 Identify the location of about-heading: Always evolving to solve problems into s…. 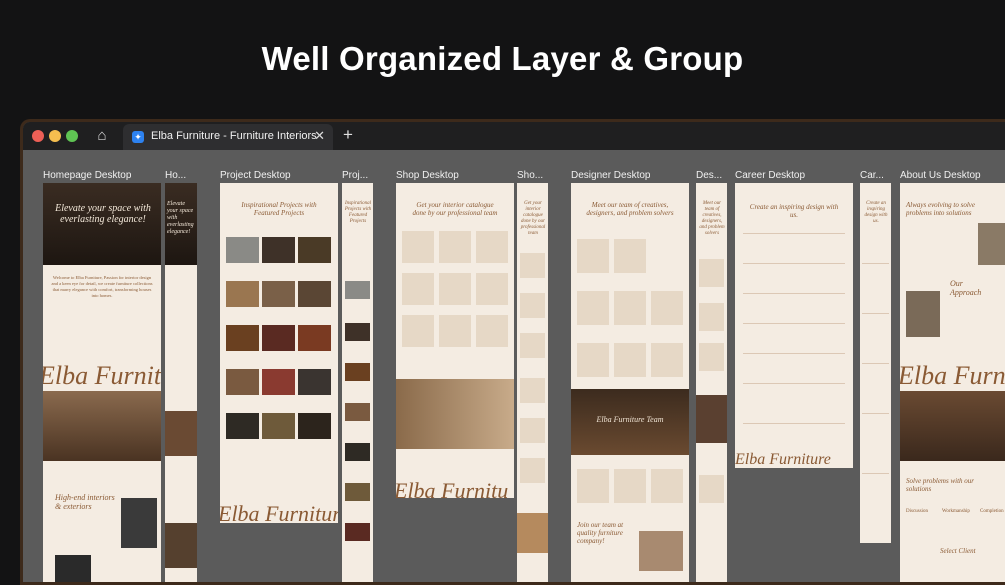
(941, 209).